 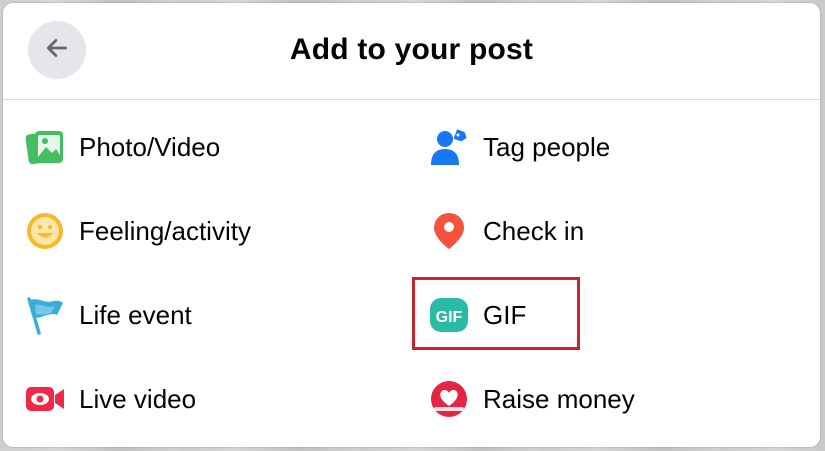 What do you see at coordinates (138, 398) in the screenshot?
I see `option-label: Live video` at bounding box center [138, 398].